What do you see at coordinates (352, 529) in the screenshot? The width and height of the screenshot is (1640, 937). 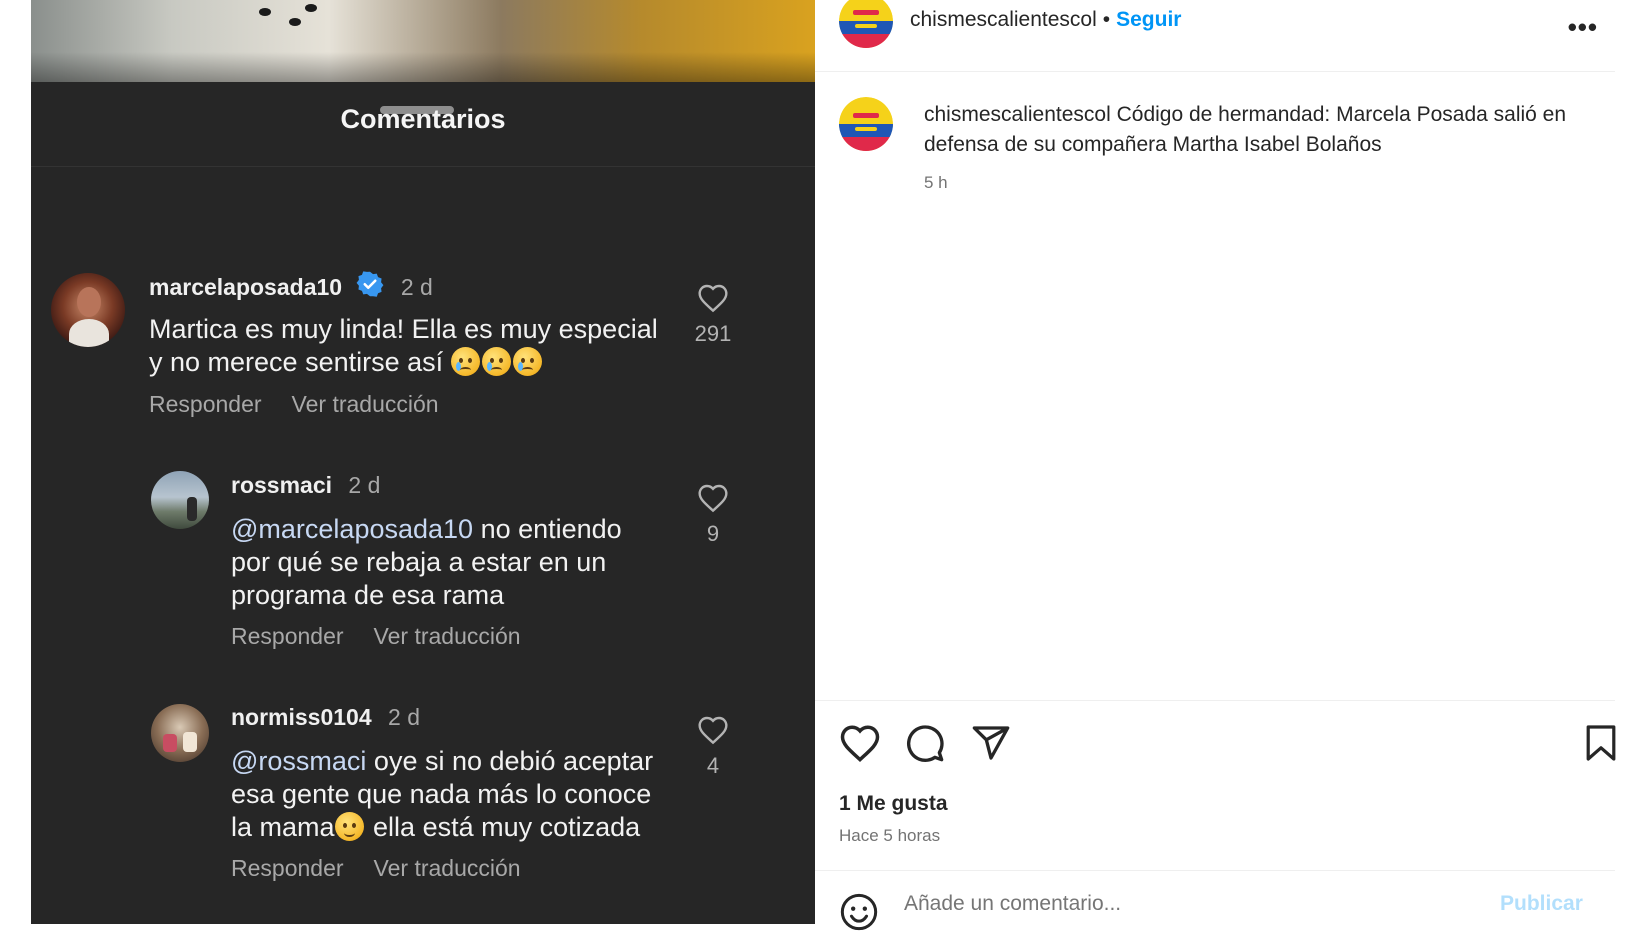 I see `mention-link: @marcelaposada10` at bounding box center [352, 529].